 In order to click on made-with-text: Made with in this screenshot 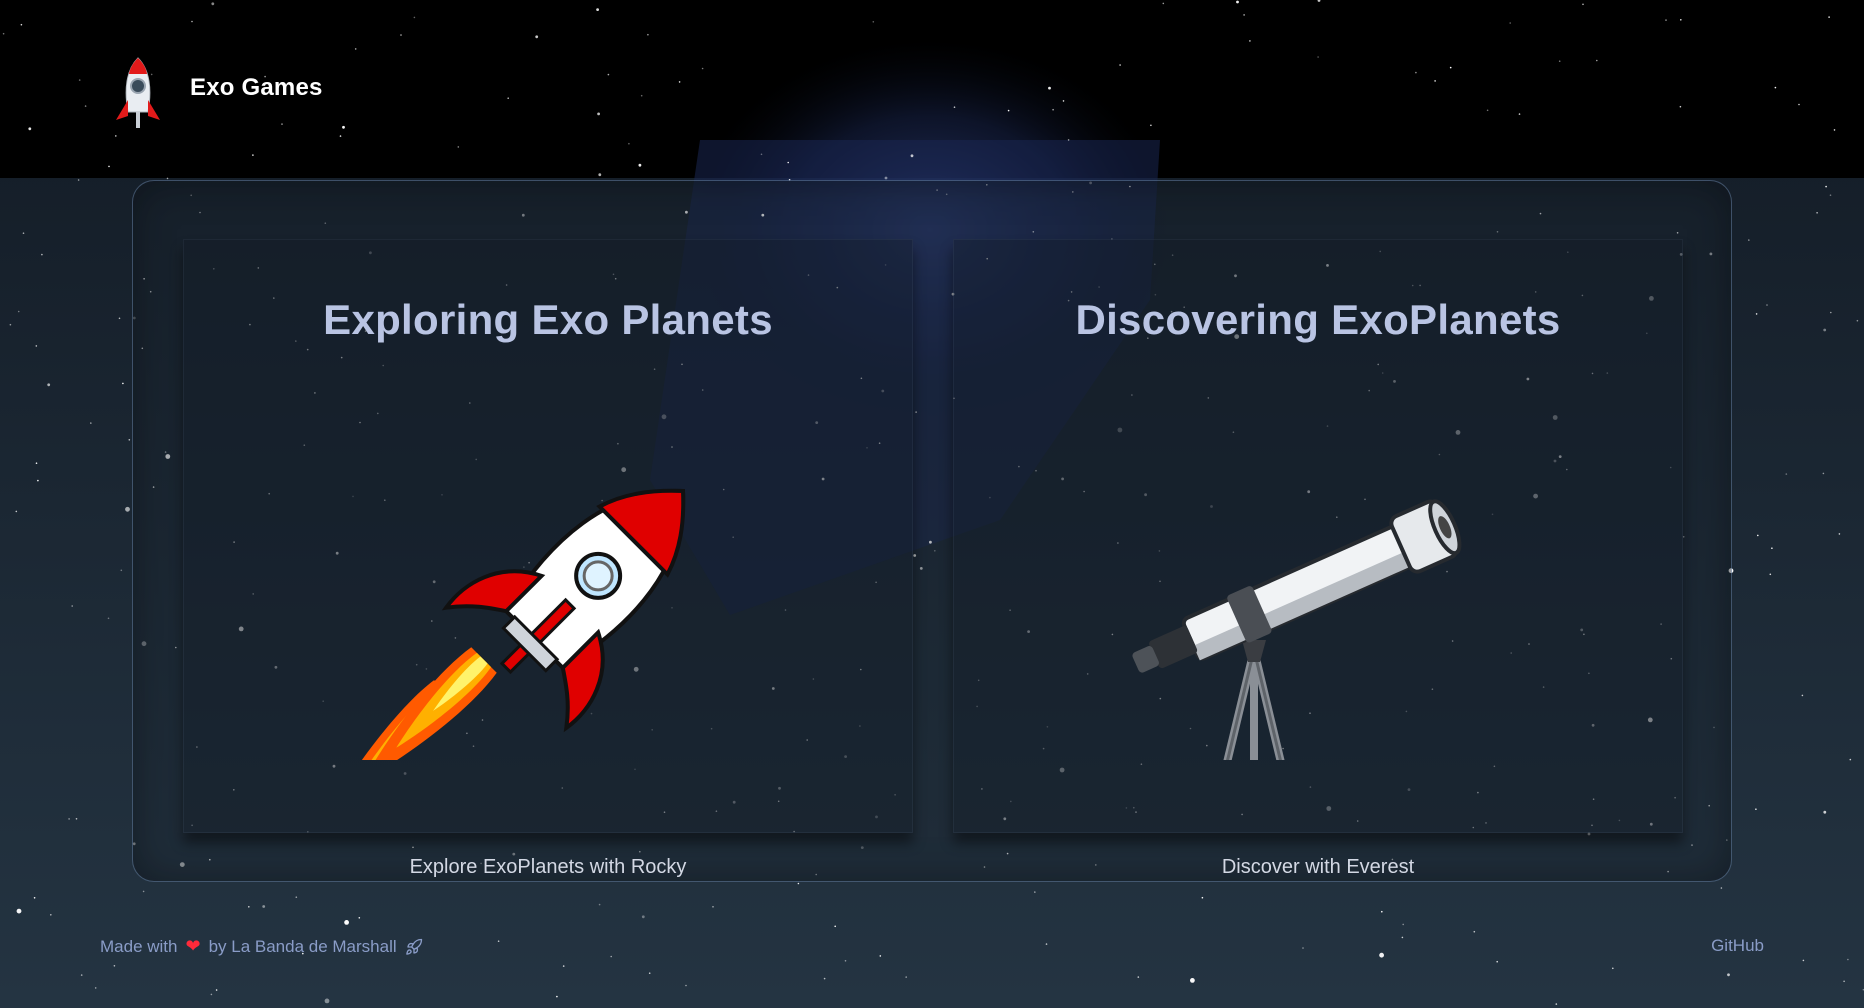, I will do `click(139, 946)`.